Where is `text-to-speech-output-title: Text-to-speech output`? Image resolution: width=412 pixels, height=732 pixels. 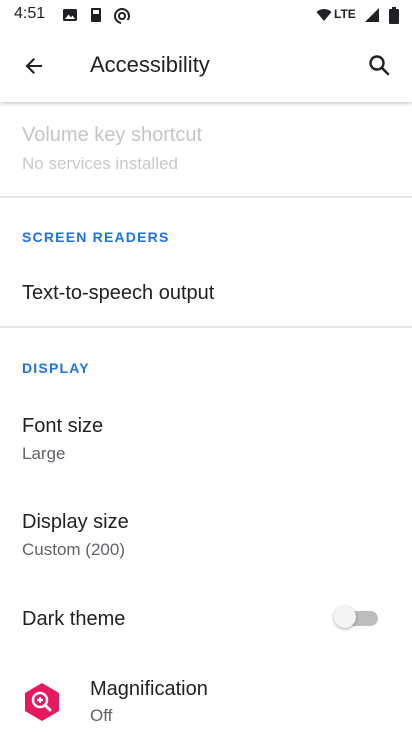 text-to-speech-output-title: Text-to-speech output is located at coordinates (118, 293).